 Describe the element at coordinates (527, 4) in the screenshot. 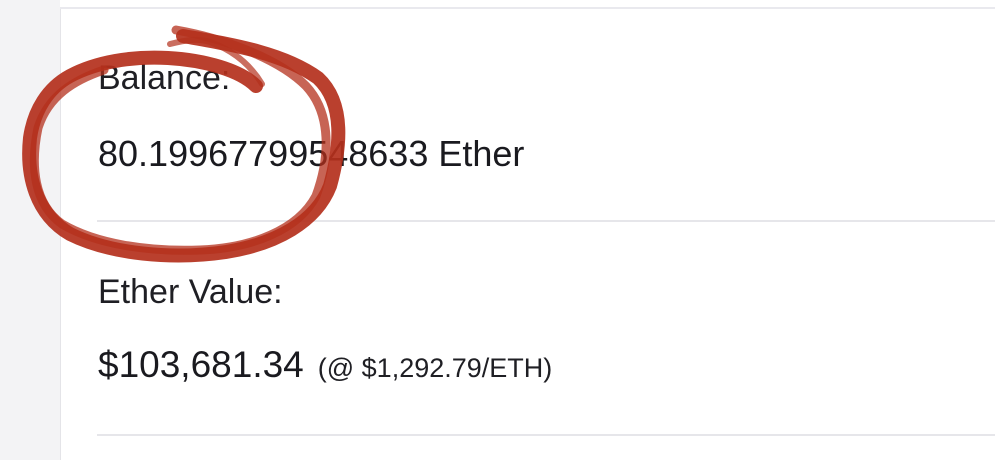

I see `card-top-border` at that location.